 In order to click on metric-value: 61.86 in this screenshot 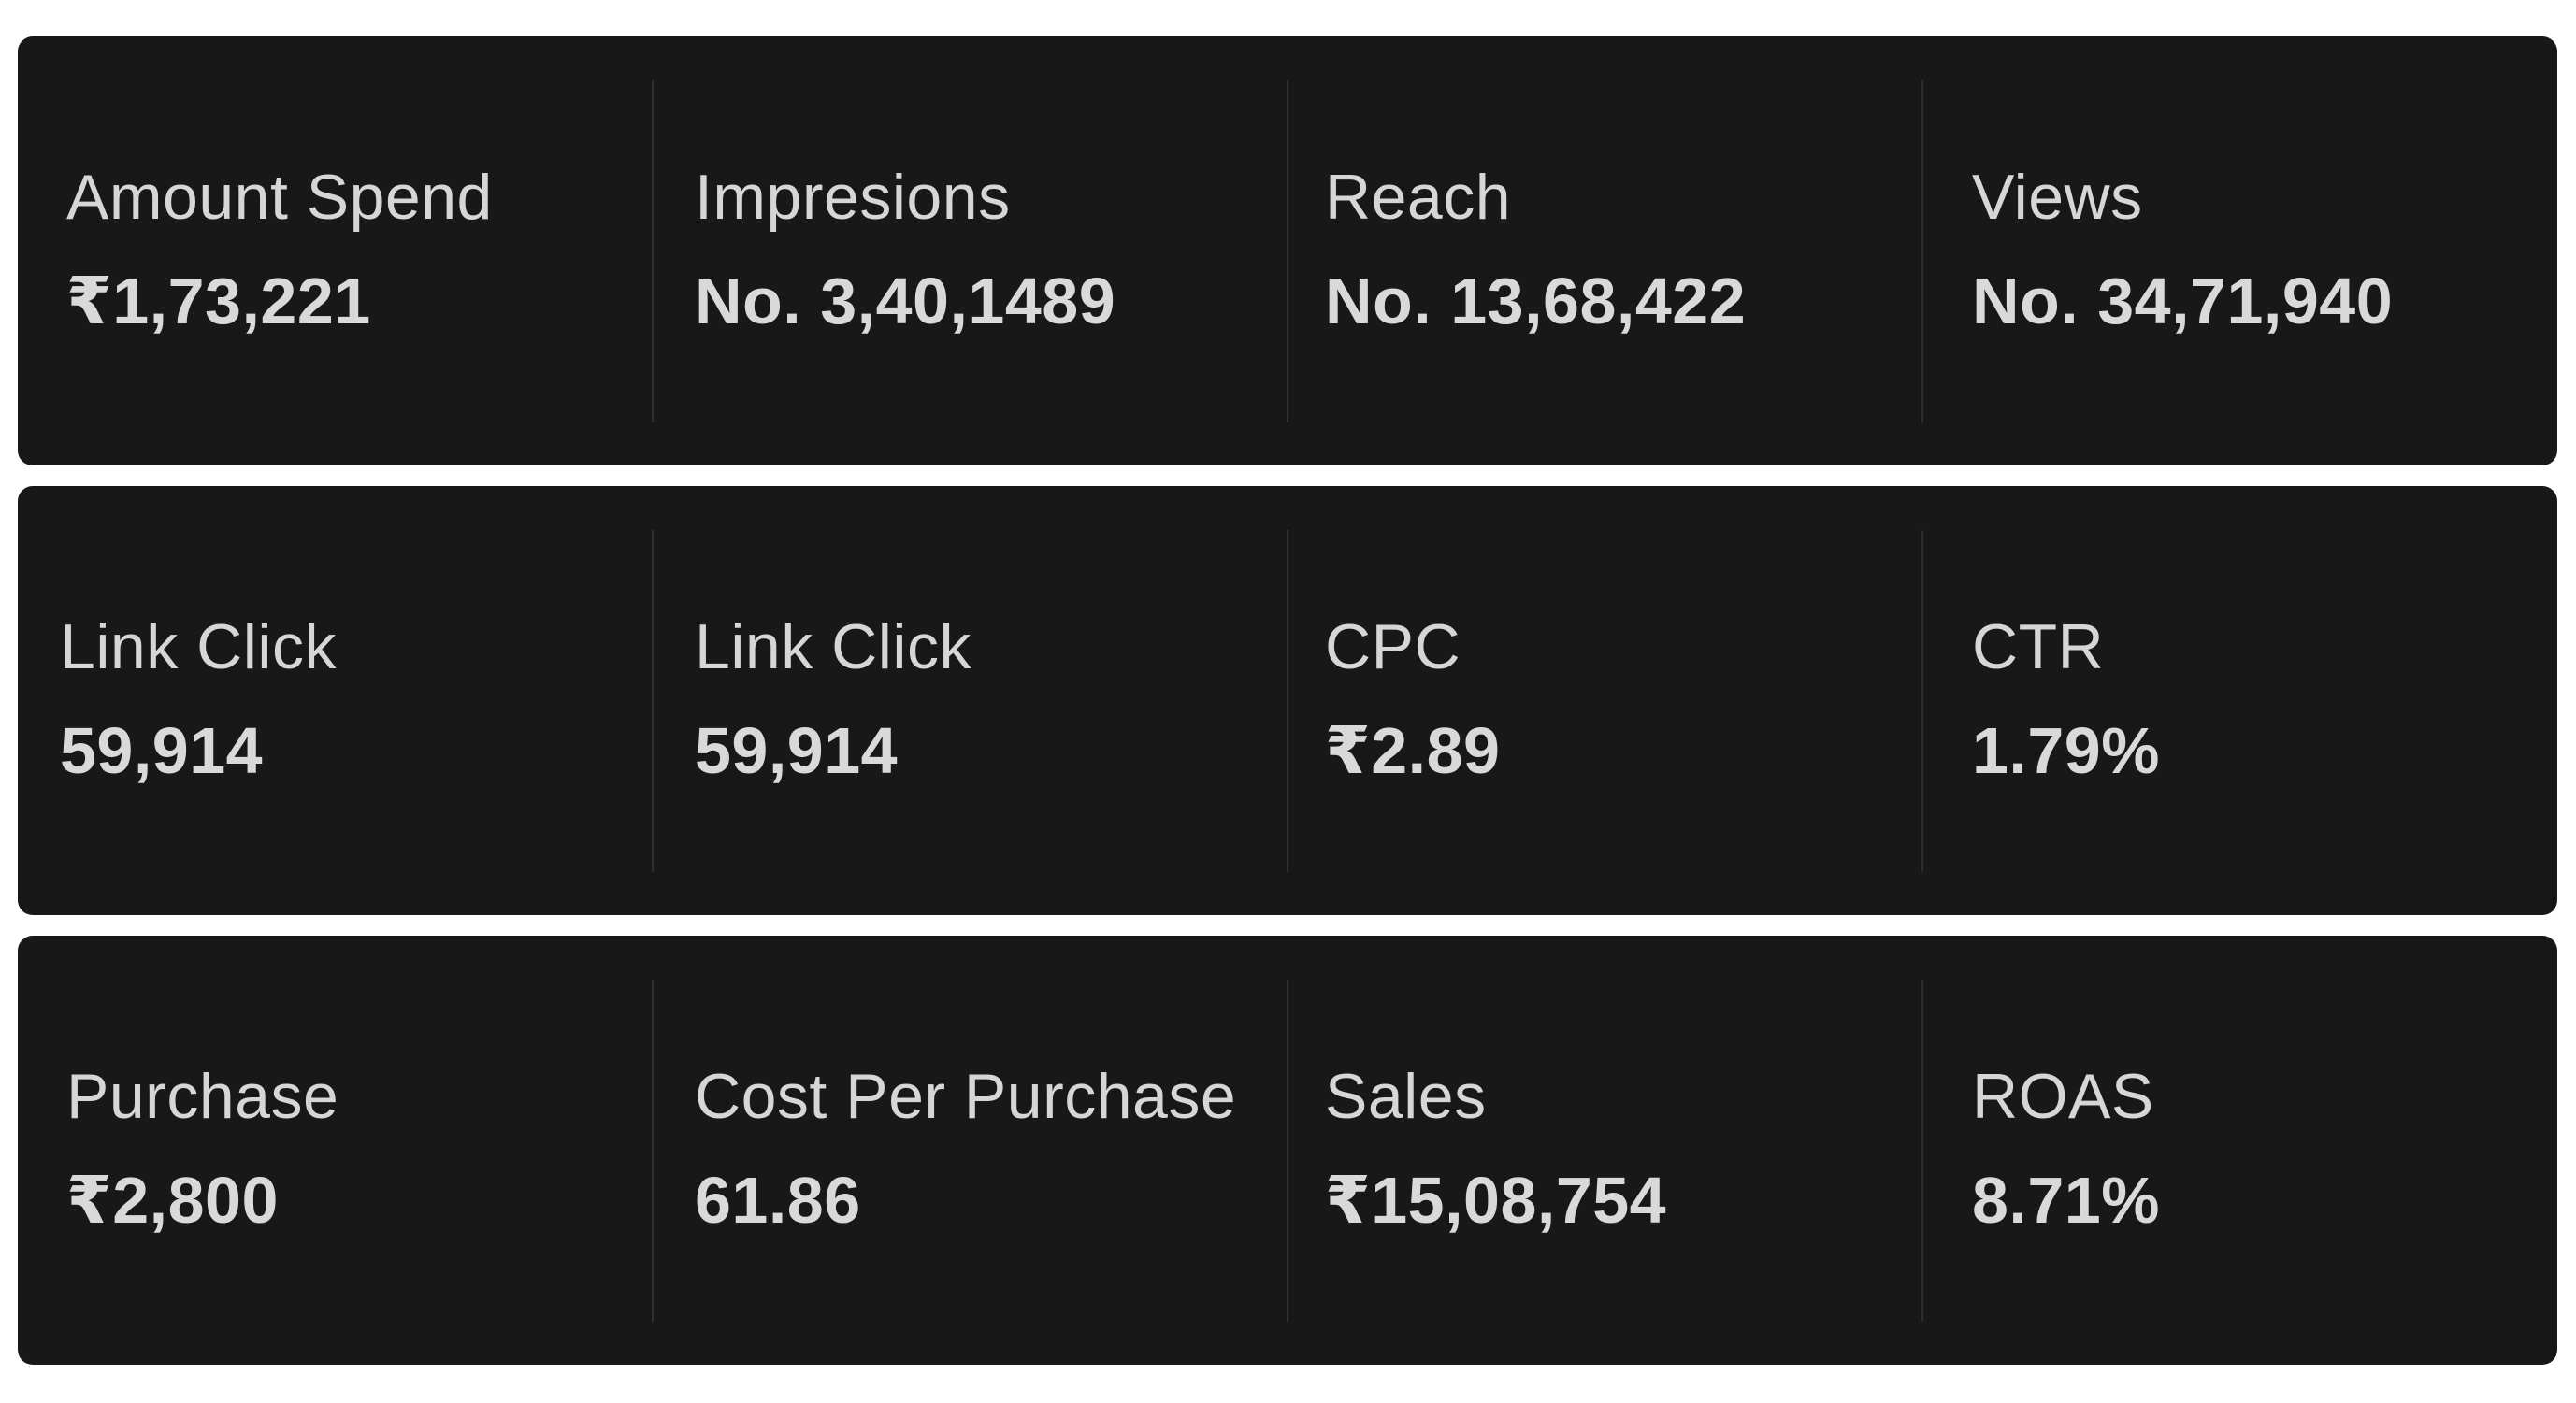, I will do `click(778, 1200)`.